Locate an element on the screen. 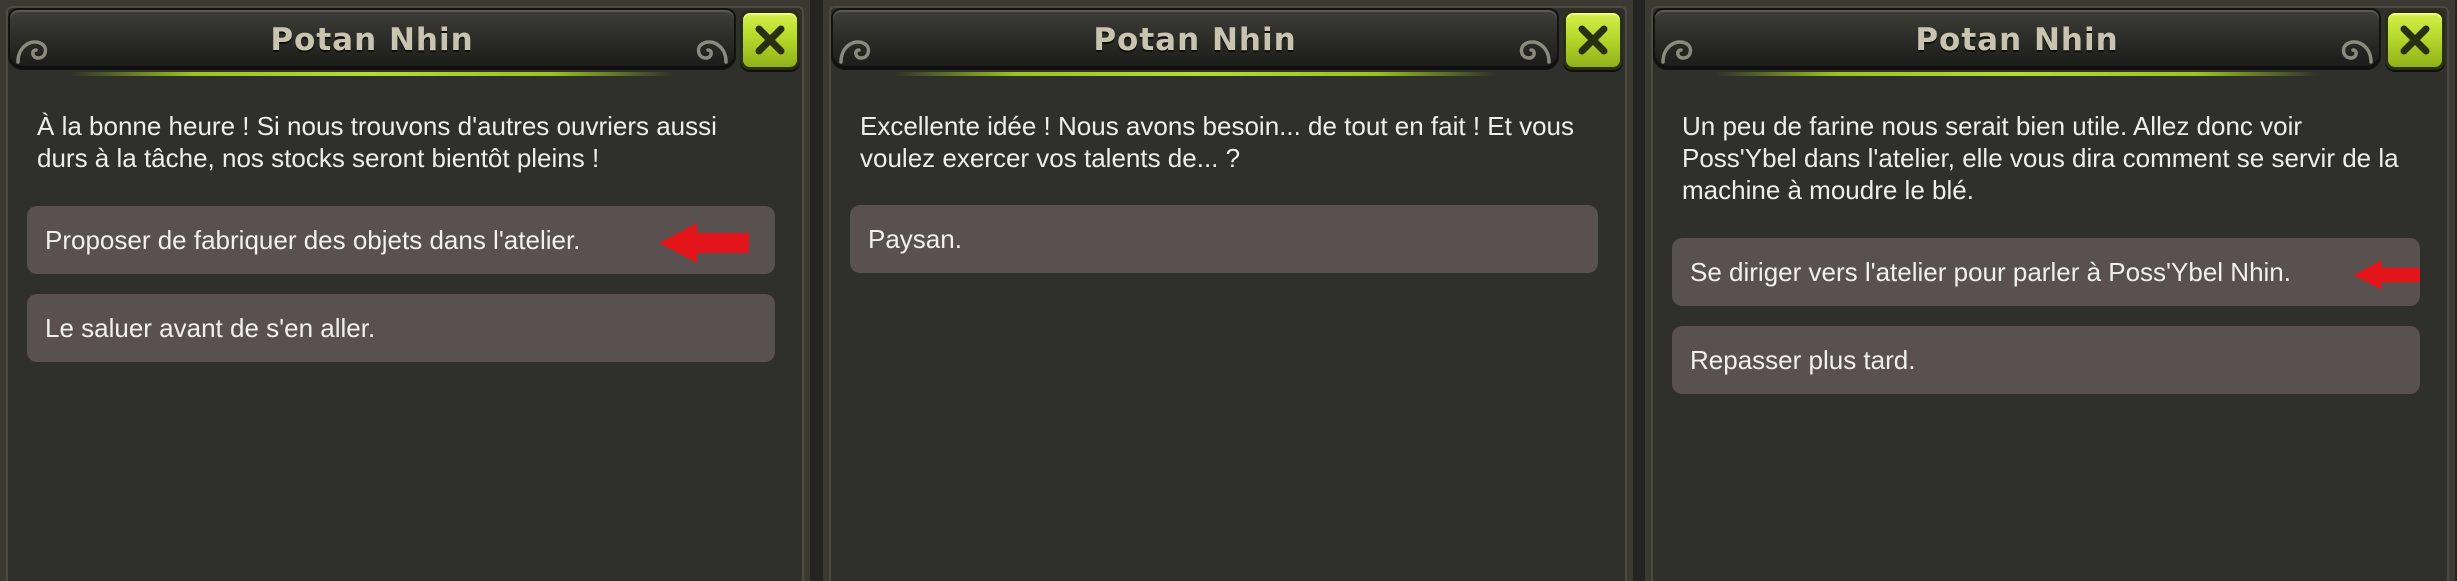 Image resolution: width=2457 pixels, height=581 pixels. dialog-choice: Repasser plus tard. is located at coordinates (2046, 360).